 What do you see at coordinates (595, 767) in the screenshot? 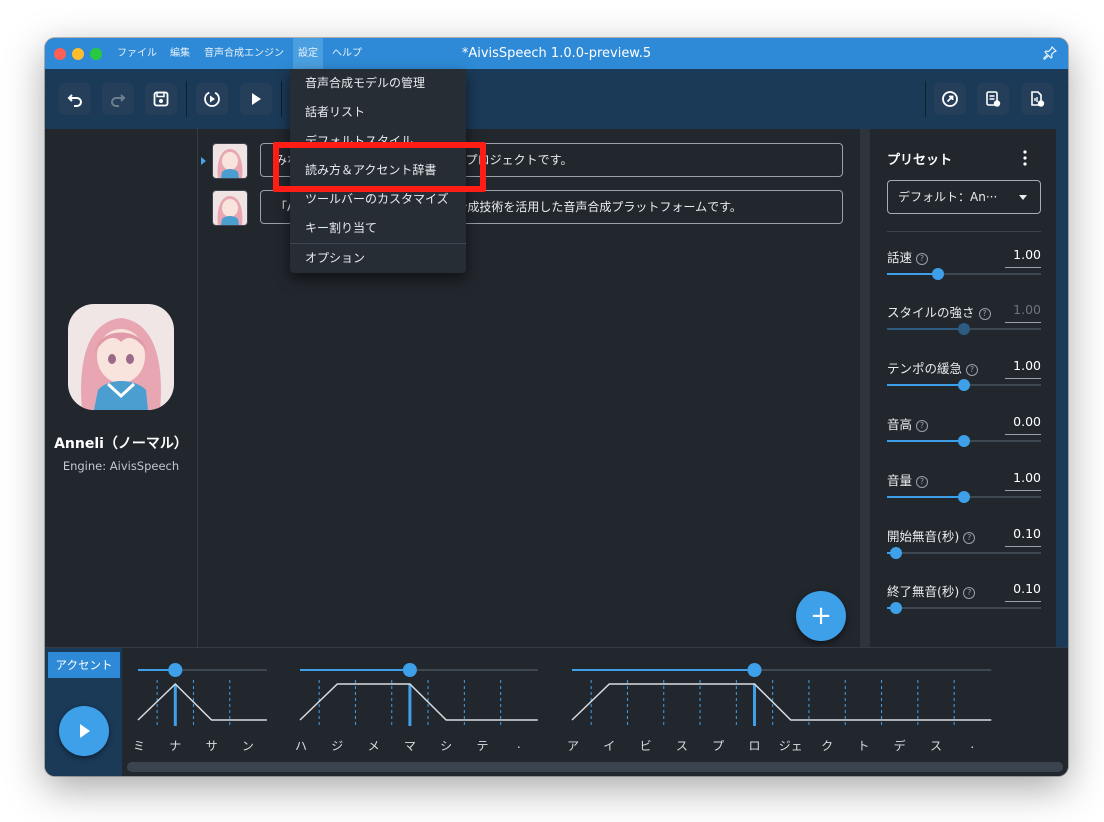
I see `accent-scrollbar` at bounding box center [595, 767].